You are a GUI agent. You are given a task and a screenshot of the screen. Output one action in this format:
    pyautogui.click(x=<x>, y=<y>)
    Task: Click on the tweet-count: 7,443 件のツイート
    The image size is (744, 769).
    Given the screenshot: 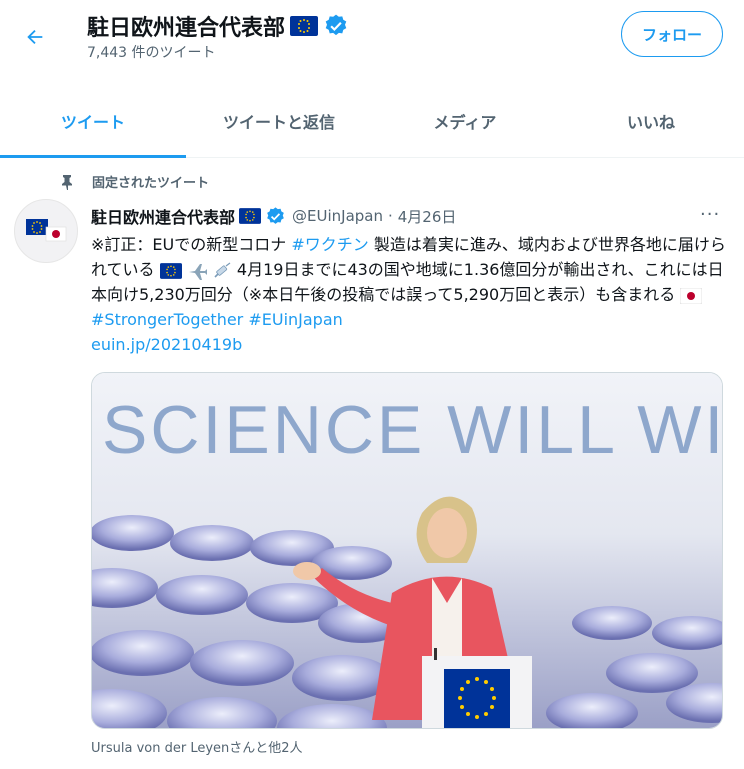 What is the action you would take?
    pyautogui.click(x=151, y=53)
    